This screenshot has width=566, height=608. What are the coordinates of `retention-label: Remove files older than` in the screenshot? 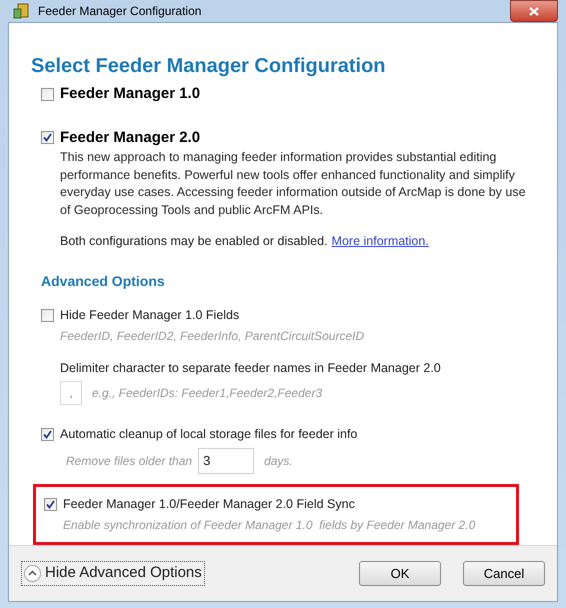 It's located at (129, 461).